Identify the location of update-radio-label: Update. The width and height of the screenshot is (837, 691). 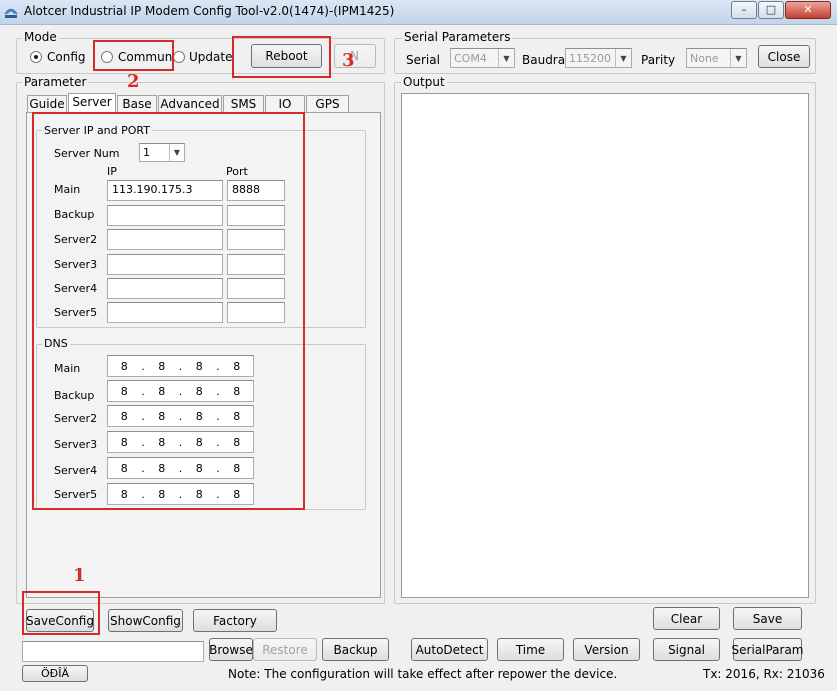
(210, 57).